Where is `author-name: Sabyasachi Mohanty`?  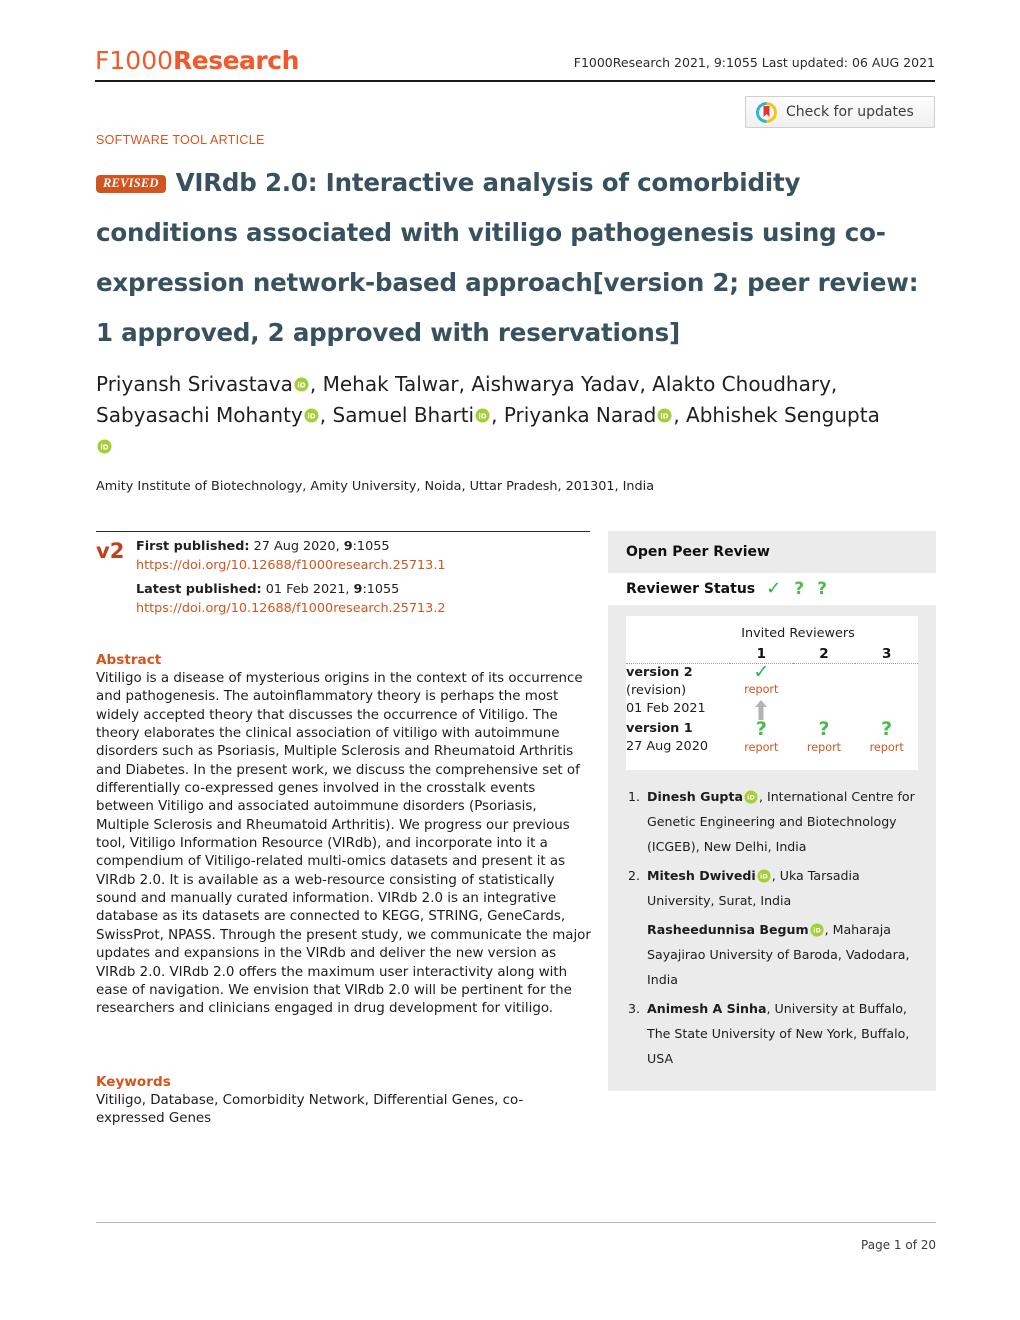
author-name: Sabyasachi Mohanty is located at coordinates (199, 415).